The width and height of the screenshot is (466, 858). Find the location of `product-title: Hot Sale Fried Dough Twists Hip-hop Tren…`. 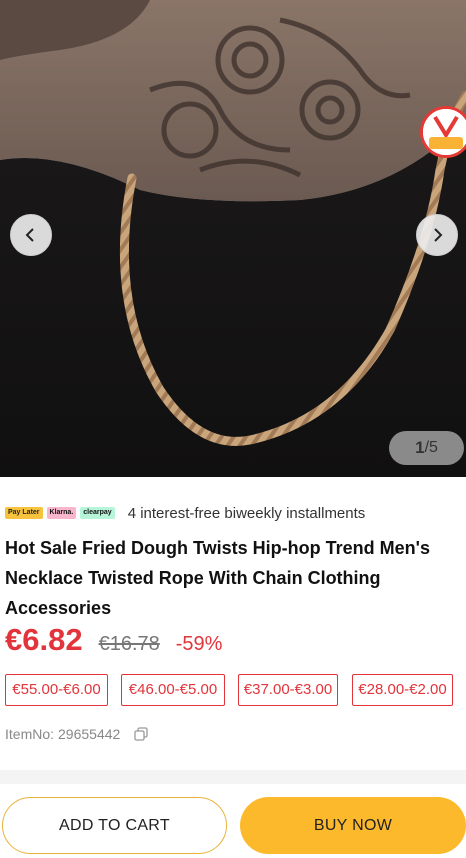

product-title: Hot Sale Fried Dough Twists Hip-hop Tren… is located at coordinates (217, 578).